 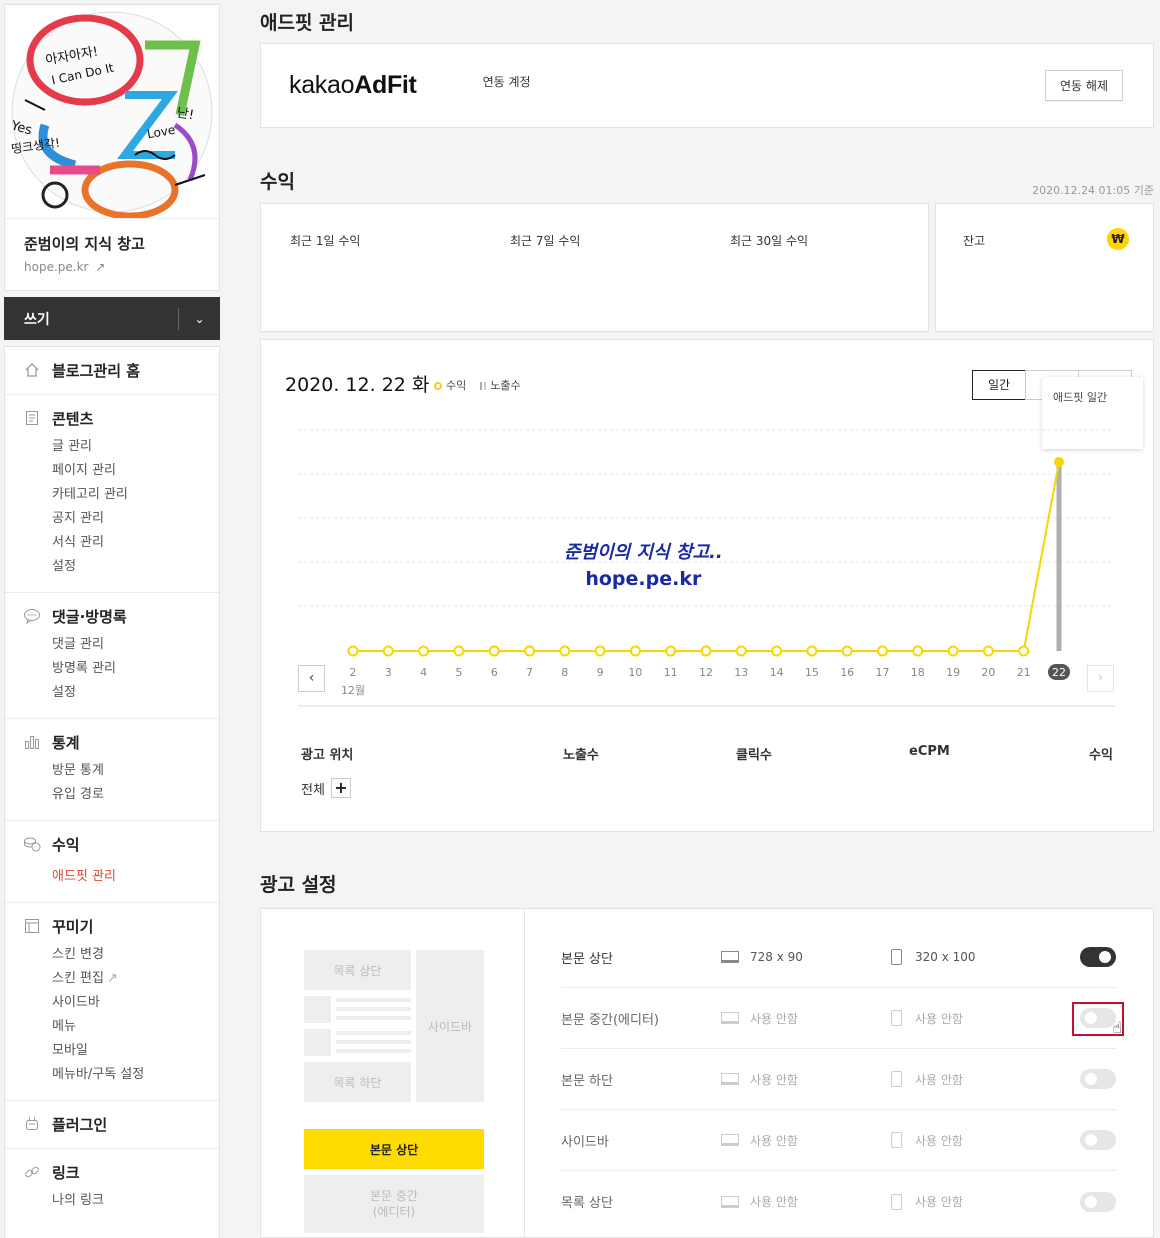 I want to click on sidebar-subitem-guestbook-manage: 방명록 관리, so click(x=135, y=669).